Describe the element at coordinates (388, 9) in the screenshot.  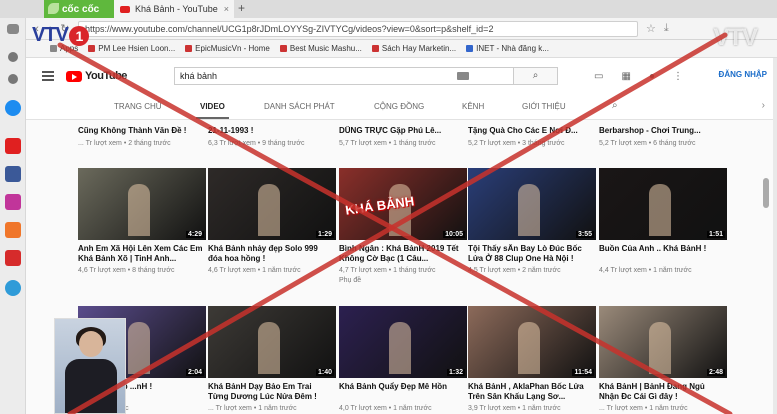
I see `browser-tab-strip: cốc cốc Khá Bảnh - YouTube × +` at that location.